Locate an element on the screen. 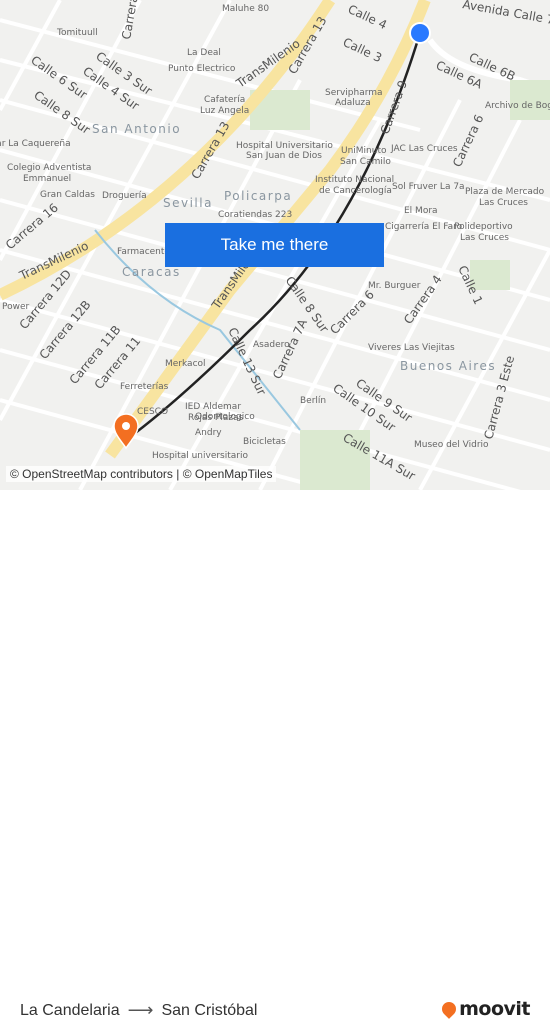 Image resolution: width=550 pixels, height=1021 pixels. street-label: Calle 4 is located at coordinates (367, 17).